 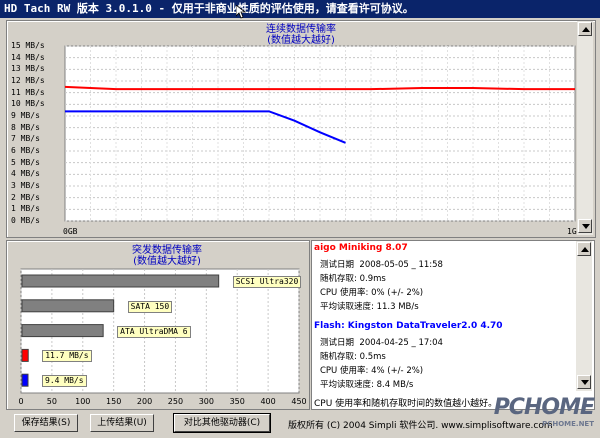 I want to click on y-tick-label: 12 MB/s, so click(x=28, y=80).